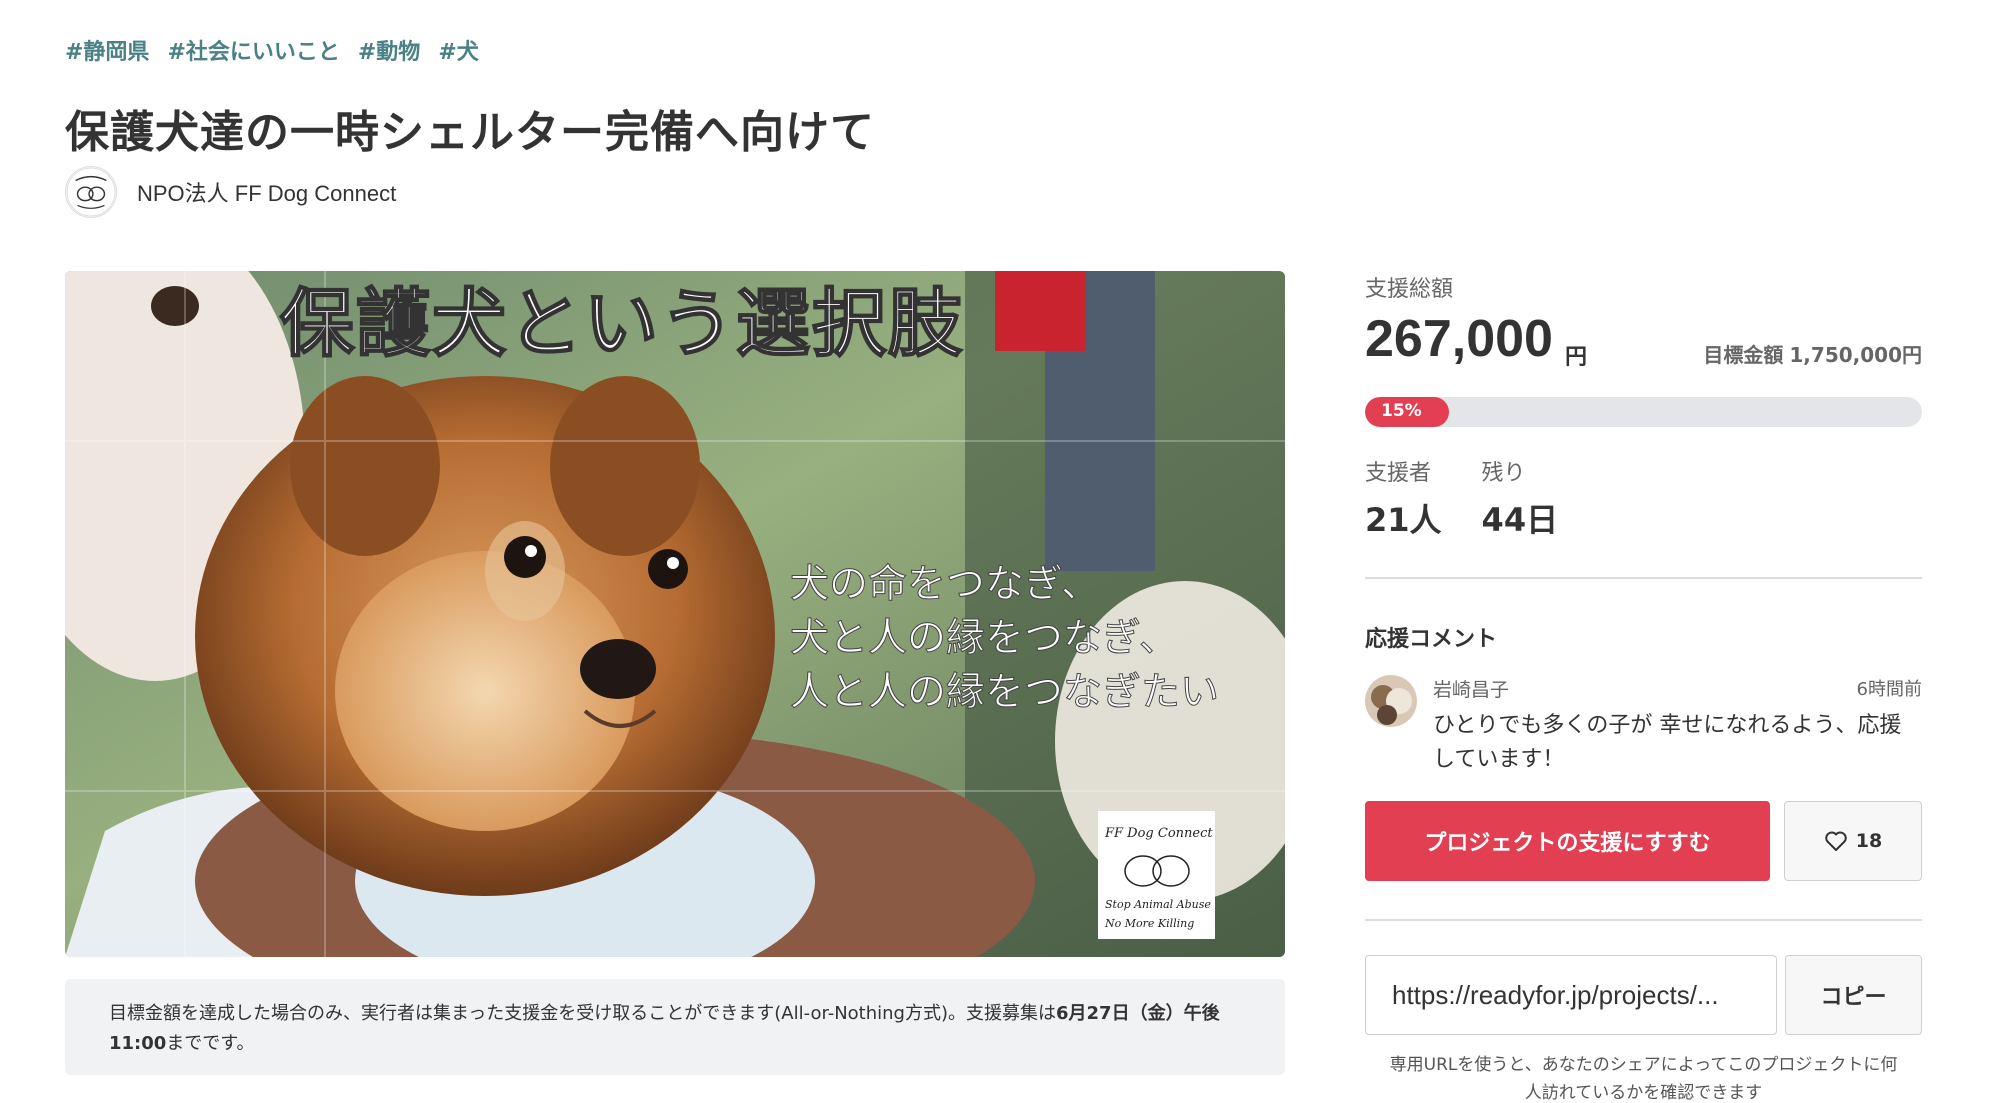 This screenshot has width=2000, height=1103. What do you see at coordinates (389, 50) in the screenshot?
I see `tag-animals: #動物` at bounding box center [389, 50].